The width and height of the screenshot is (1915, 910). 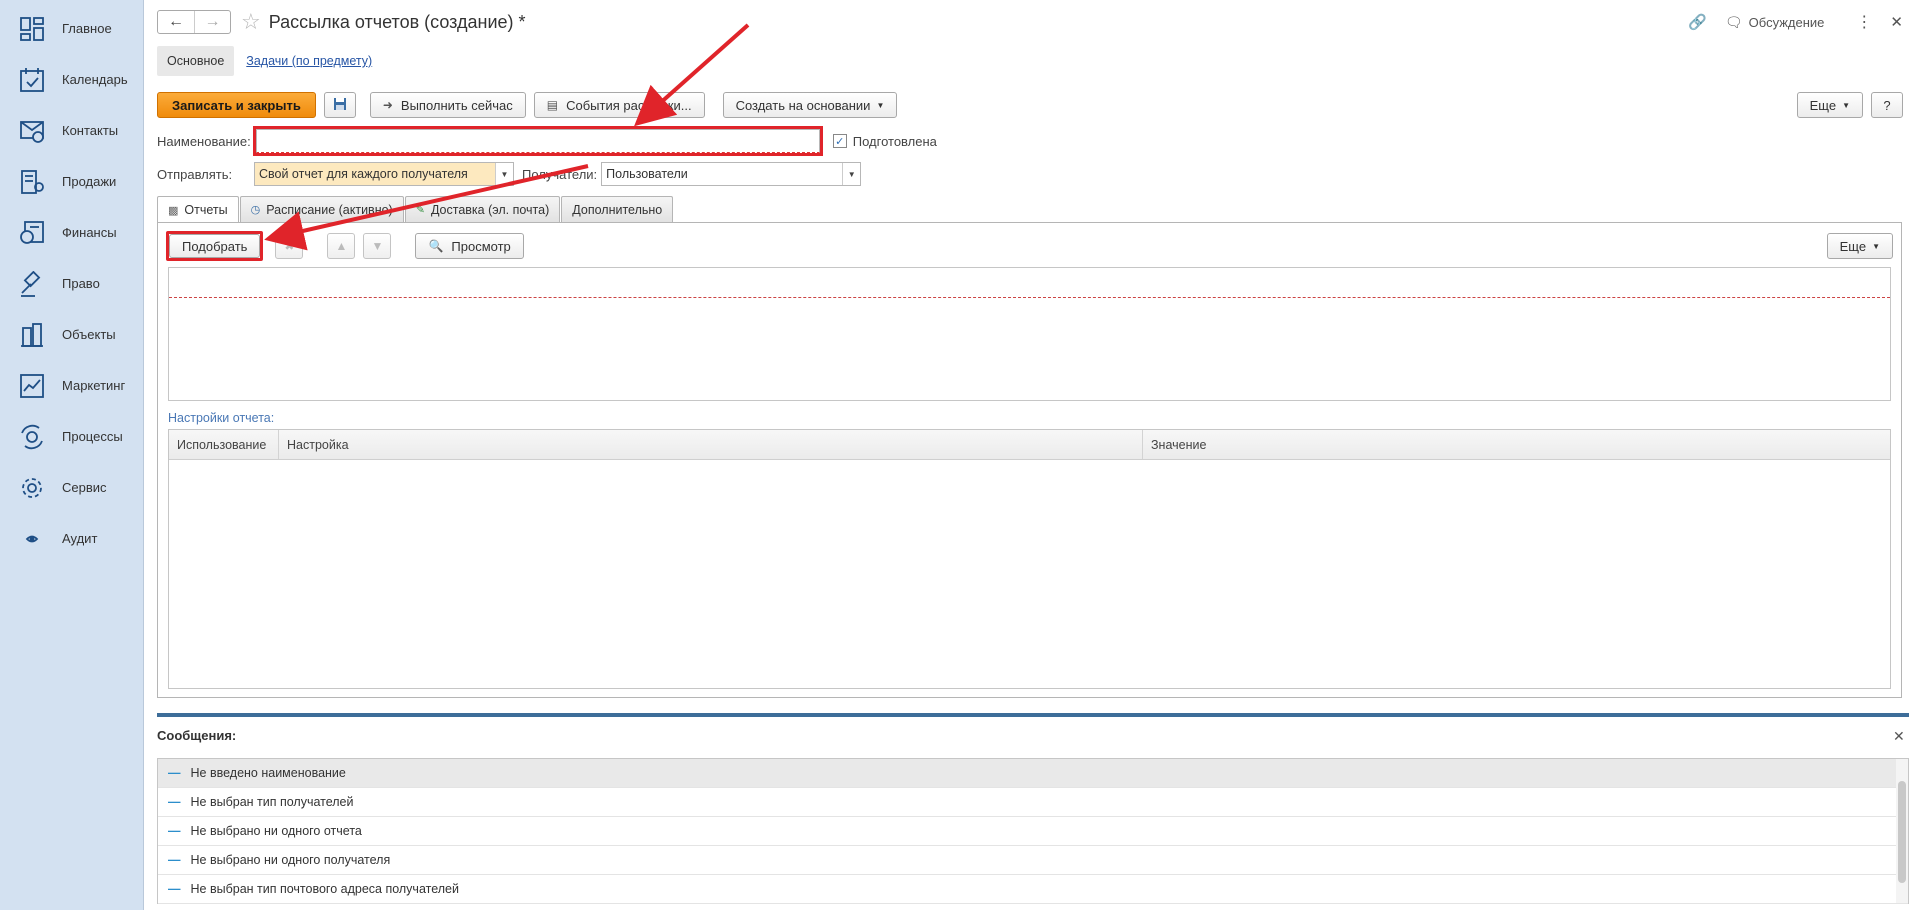 I want to click on arrow-down-icon: ▼, so click(x=377, y=246).